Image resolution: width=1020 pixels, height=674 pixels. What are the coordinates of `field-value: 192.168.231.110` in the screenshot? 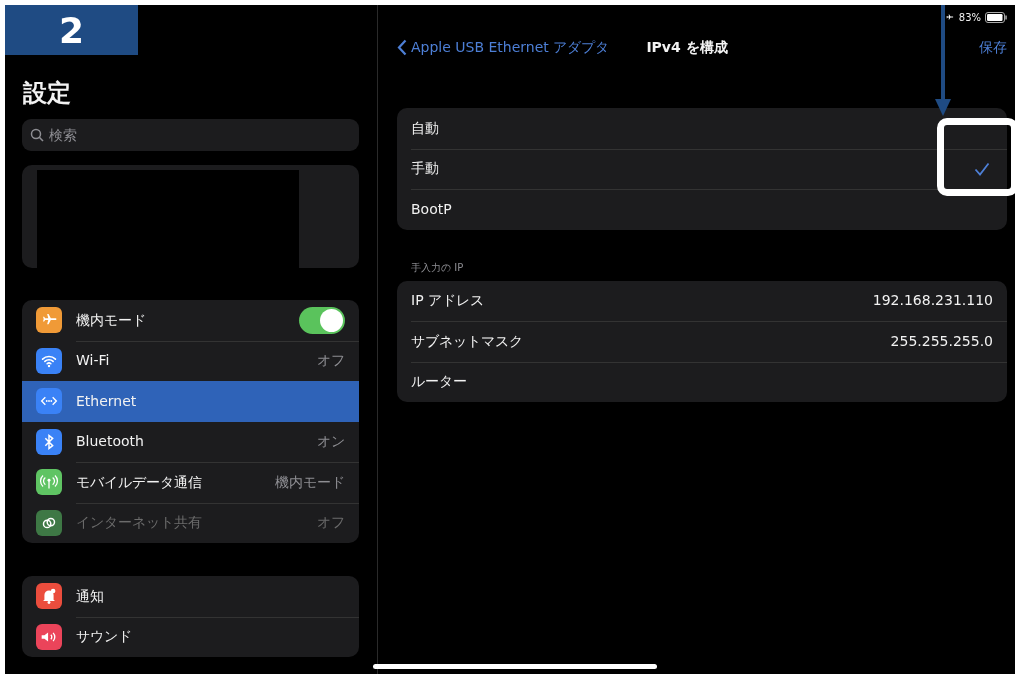 It's located at (932, 301).